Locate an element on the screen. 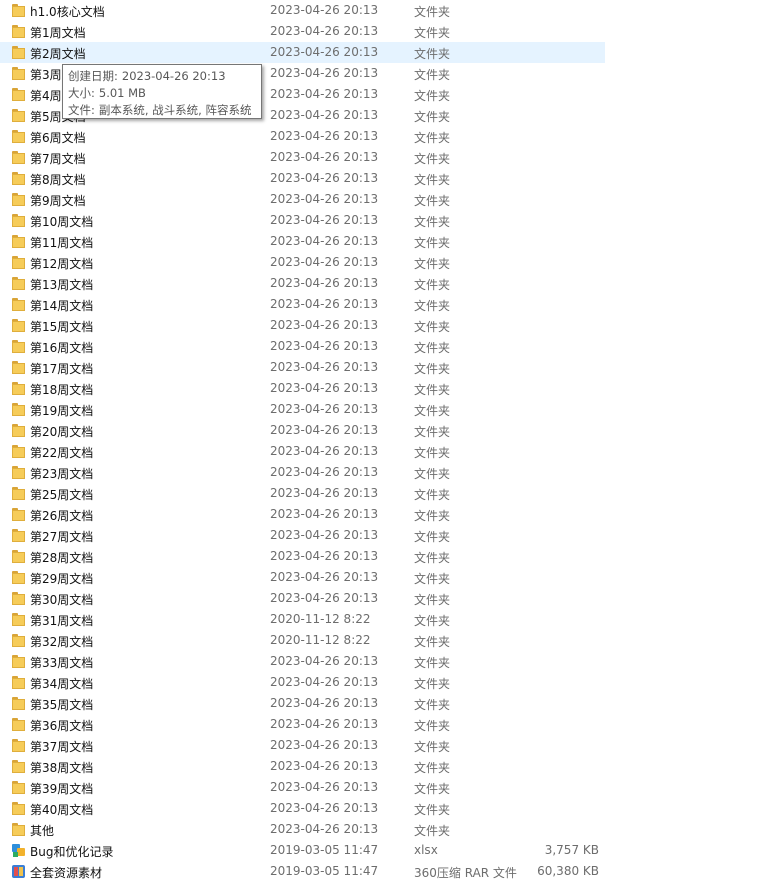 This screenshot has width=768, height=885. file-row: 第14周文档 2023-04-26 20:13 文件夹 is located at coordinates (302, 304).